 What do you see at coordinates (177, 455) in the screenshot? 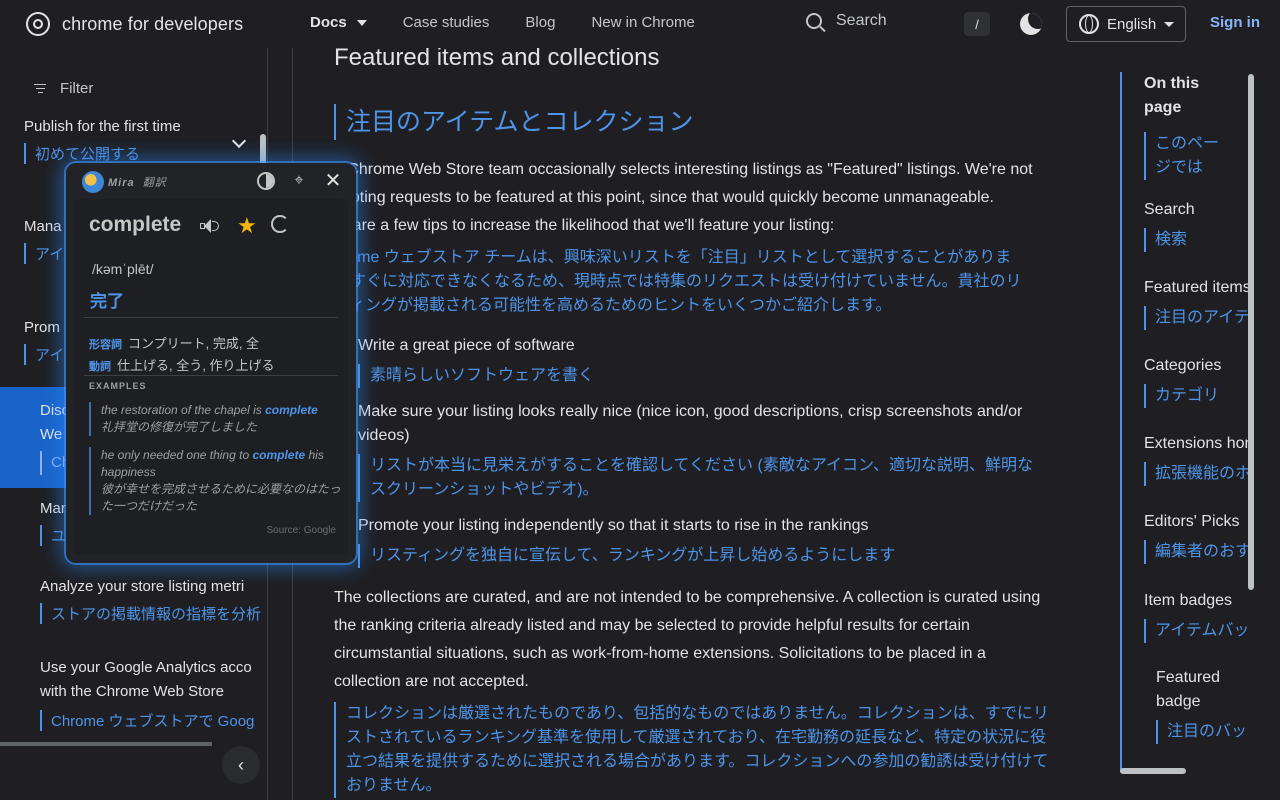
I see `example-text: he only needed one thing to` at bounding box center [177, 455].